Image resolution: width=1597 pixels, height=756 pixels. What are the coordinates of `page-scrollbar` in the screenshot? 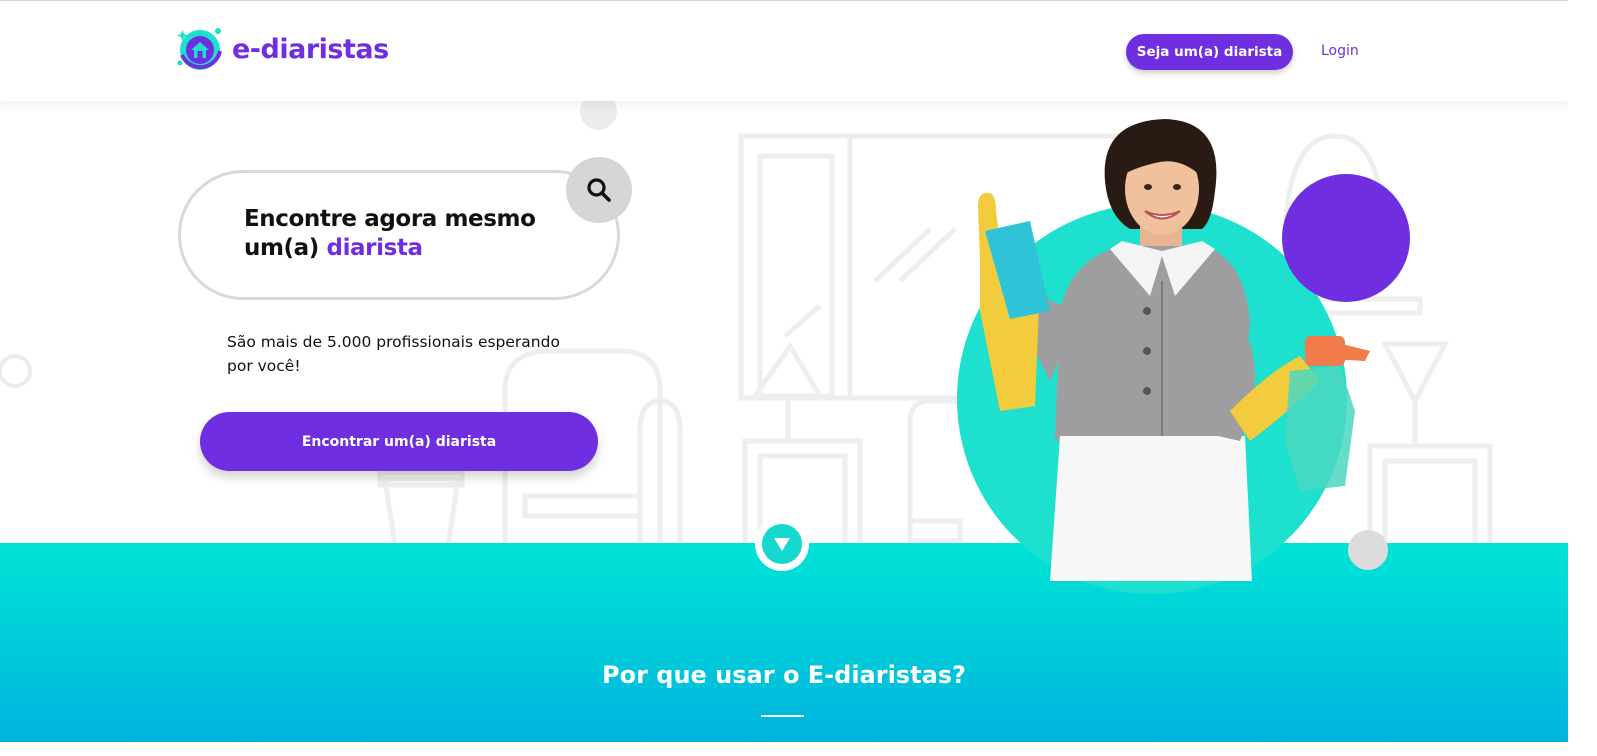 It's located at (1582, 378).